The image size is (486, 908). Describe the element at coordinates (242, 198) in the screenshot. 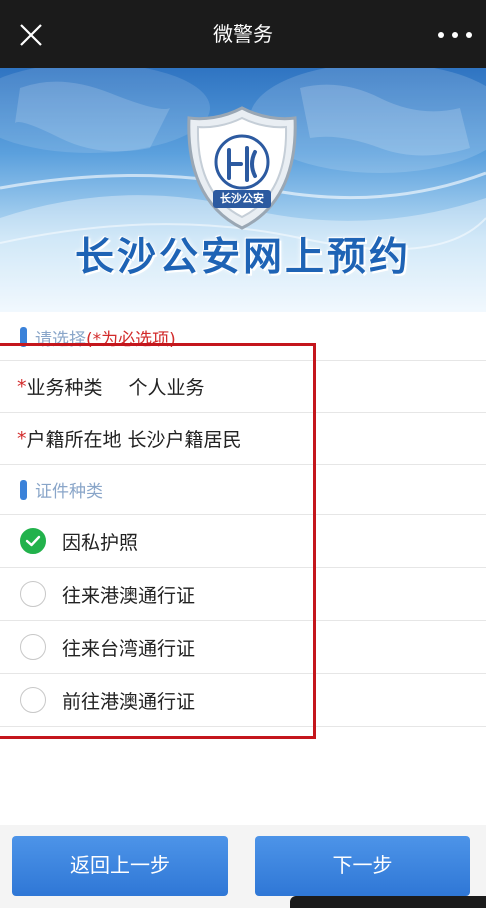

I see `logo-text: 长沙公安` at that location.